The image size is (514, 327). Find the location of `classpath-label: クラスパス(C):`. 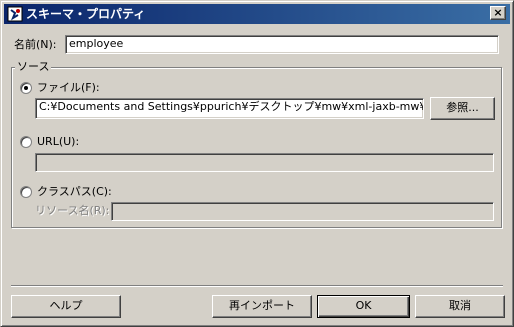

classpath-label: クラスパス(C): is located at coordinates (74, 192).